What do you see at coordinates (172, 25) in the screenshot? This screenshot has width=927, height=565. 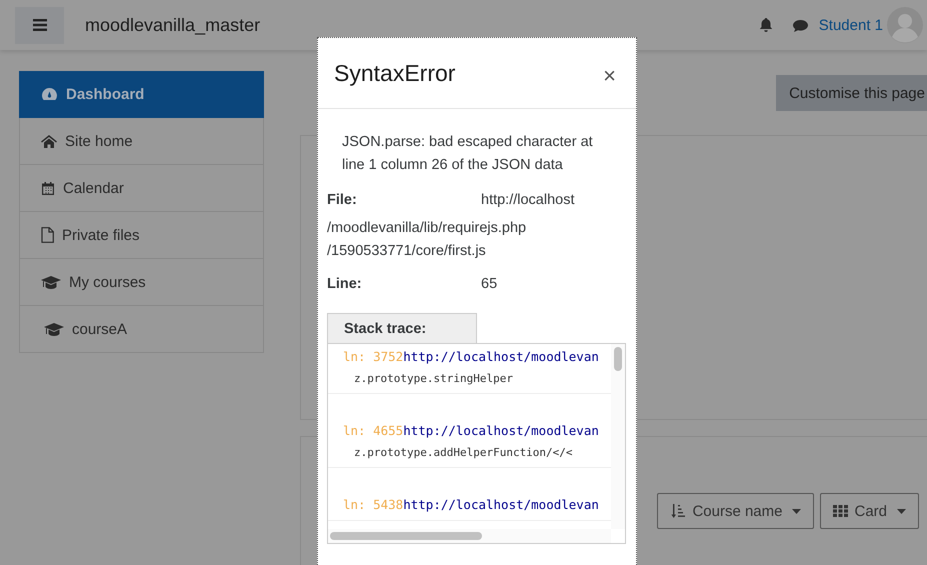 I see `site-name: moodlevanilla_master` at bounding box center [172, 25].